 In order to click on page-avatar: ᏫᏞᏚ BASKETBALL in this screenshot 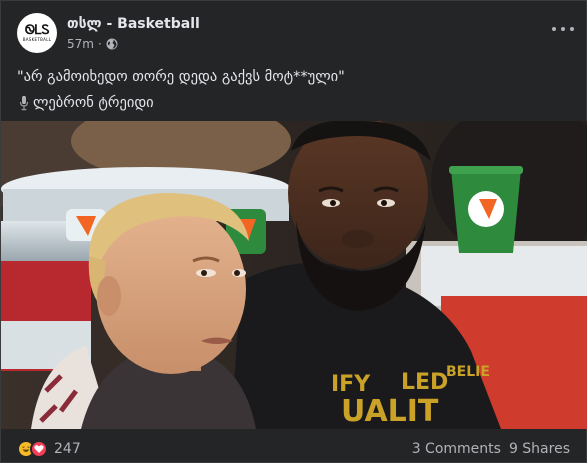, I will do `click(37, 33)`.